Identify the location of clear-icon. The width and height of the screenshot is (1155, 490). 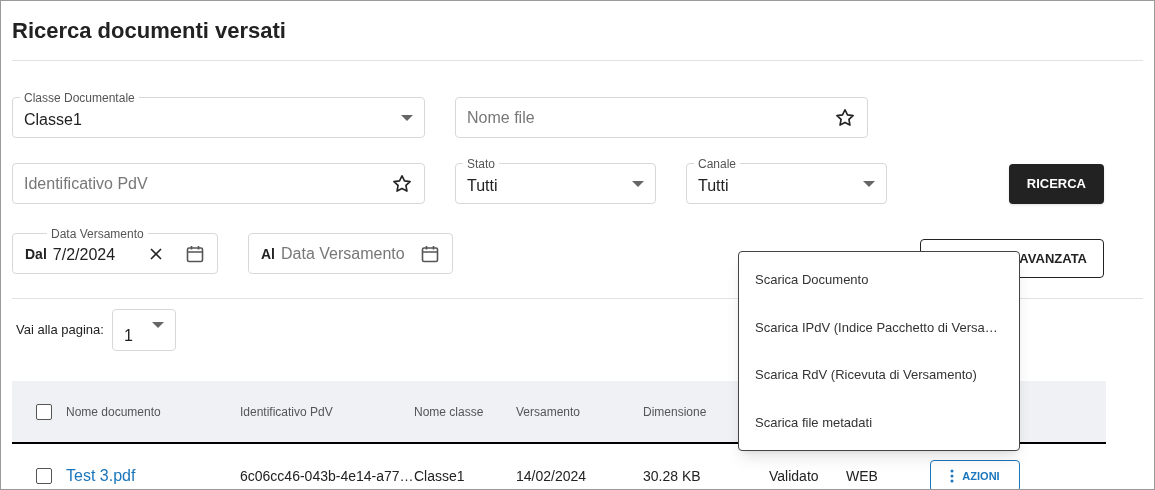
(156, 253).